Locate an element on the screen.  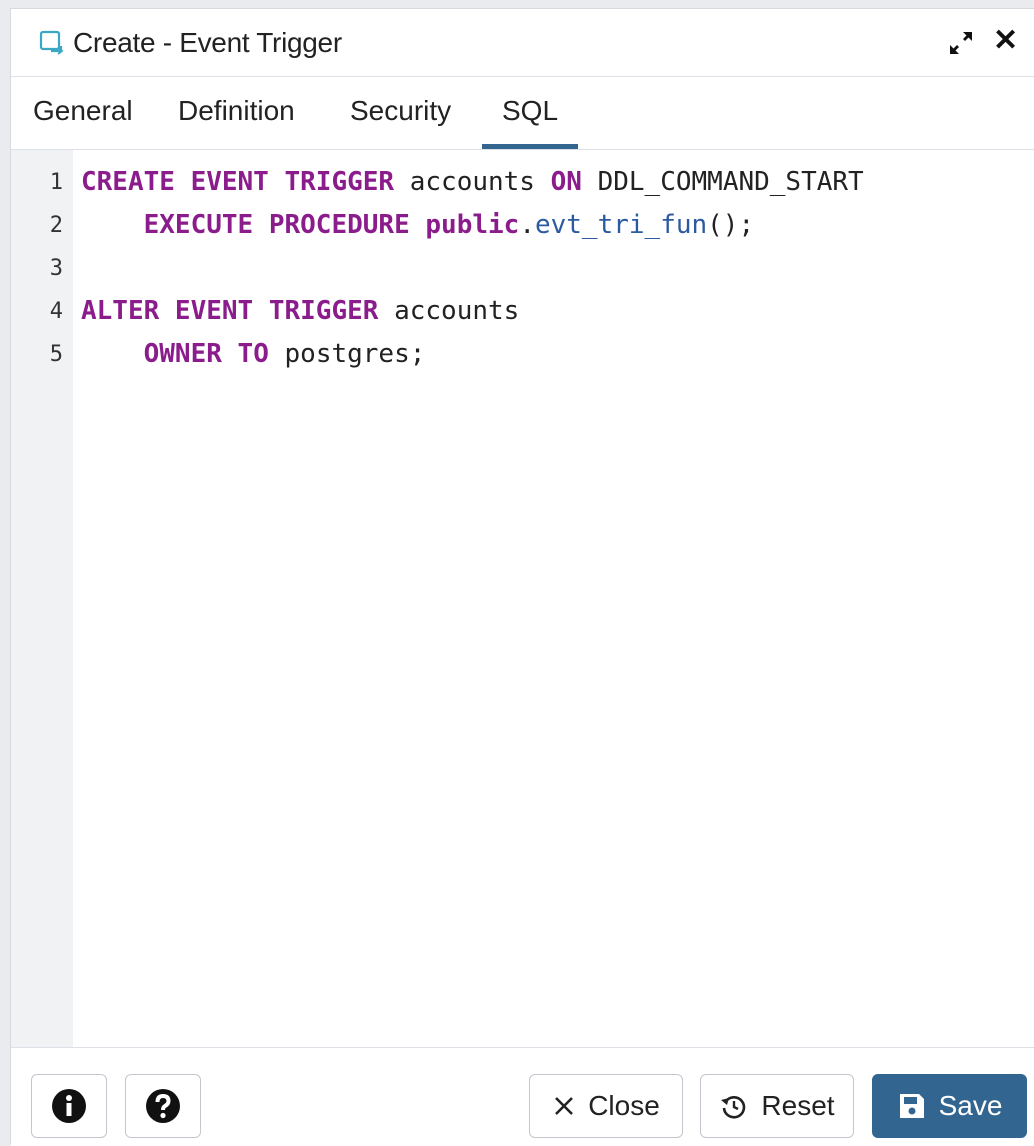
tab-definition: Definition is located at coordinates (236, 122).